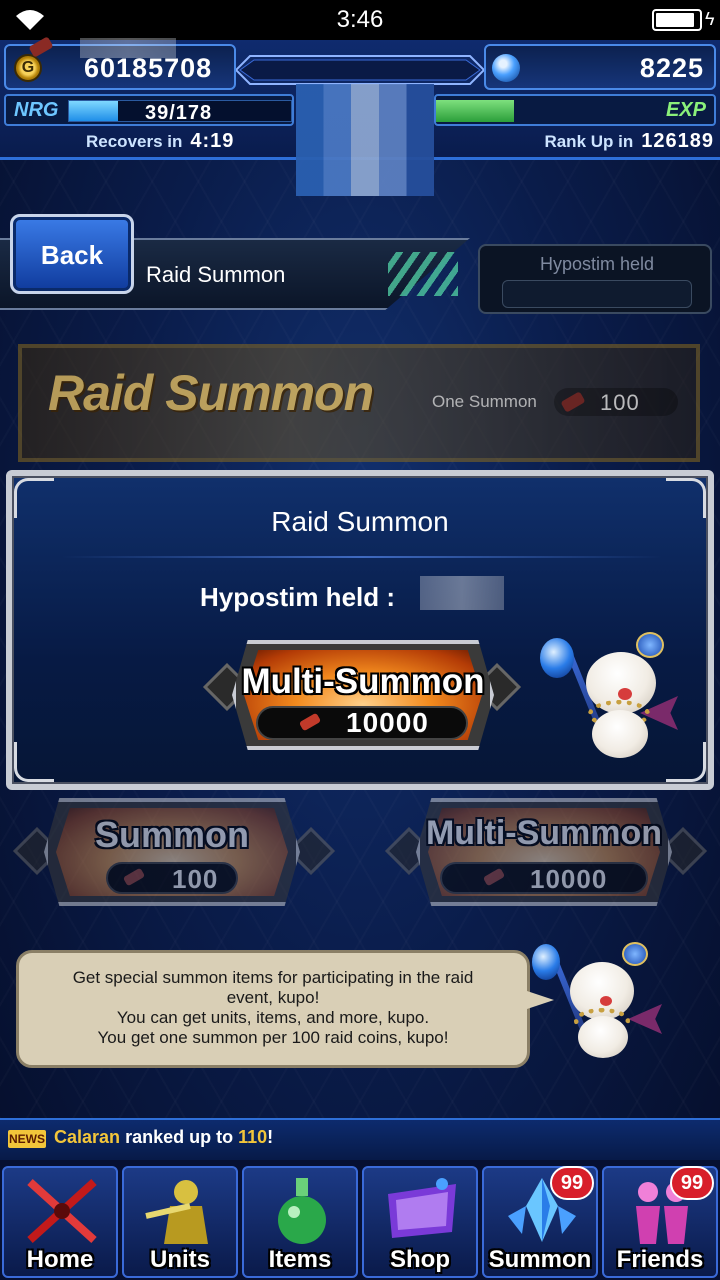 The height and width of the screenshot is (1280, 720). What do you see at coordinates (387, 722) in the screenshot?
I see `multi-summon-cost: 10000` at bounding box center [387, 722].